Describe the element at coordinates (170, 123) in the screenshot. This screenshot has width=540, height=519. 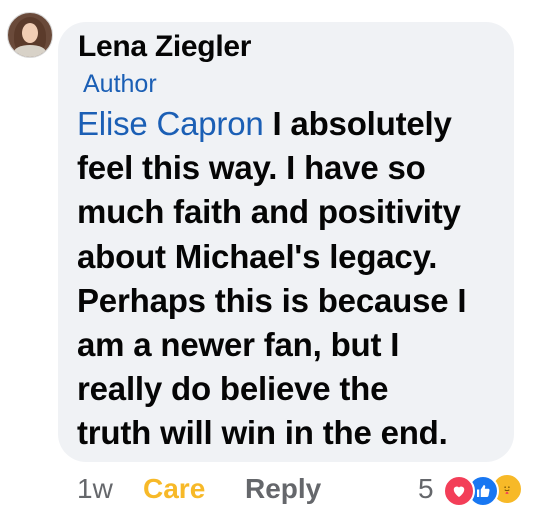
I see `mention-link: Elise Capron` at that location.